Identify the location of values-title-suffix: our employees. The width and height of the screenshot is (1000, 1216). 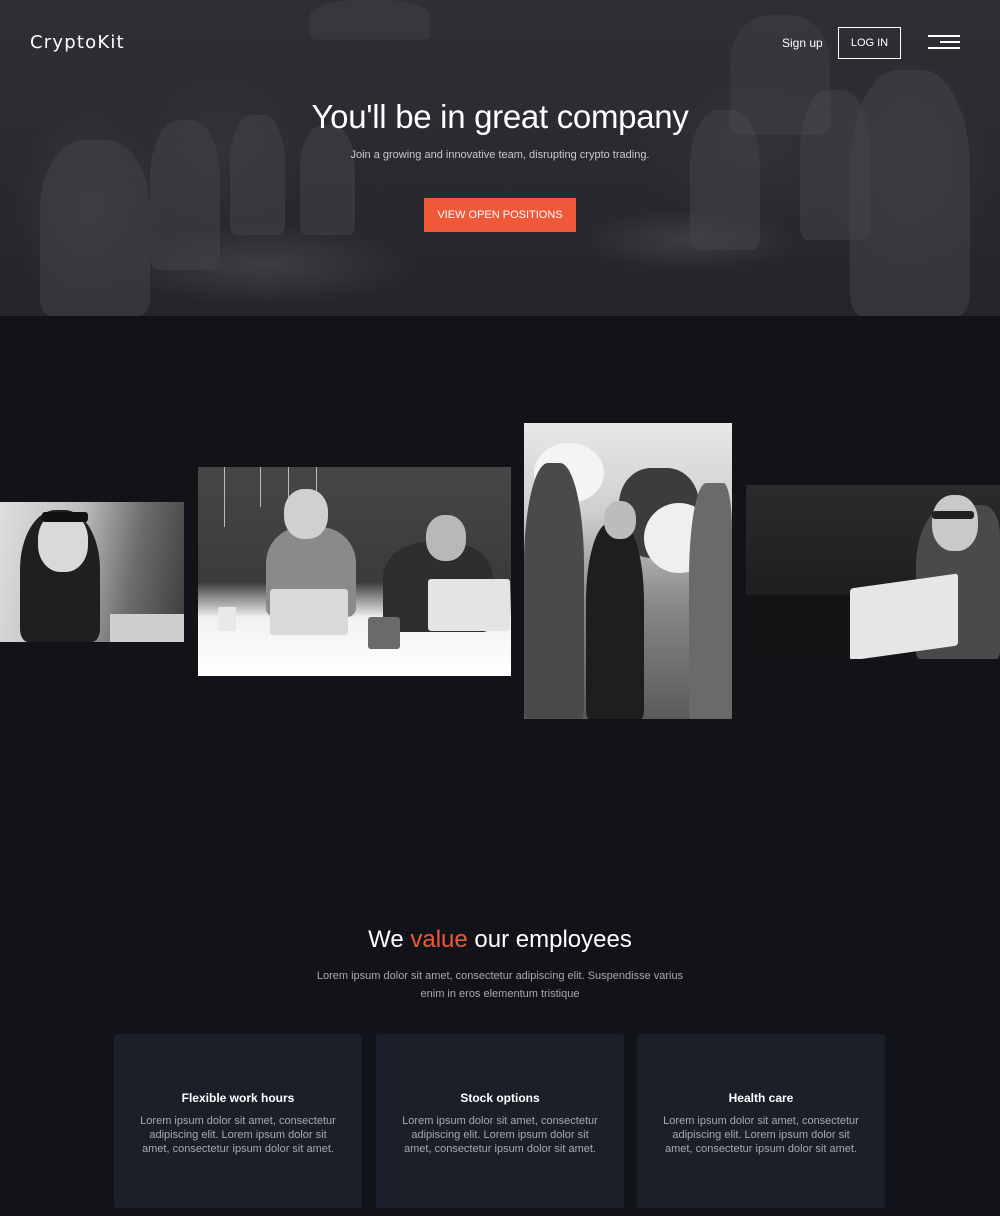
(549, 939).